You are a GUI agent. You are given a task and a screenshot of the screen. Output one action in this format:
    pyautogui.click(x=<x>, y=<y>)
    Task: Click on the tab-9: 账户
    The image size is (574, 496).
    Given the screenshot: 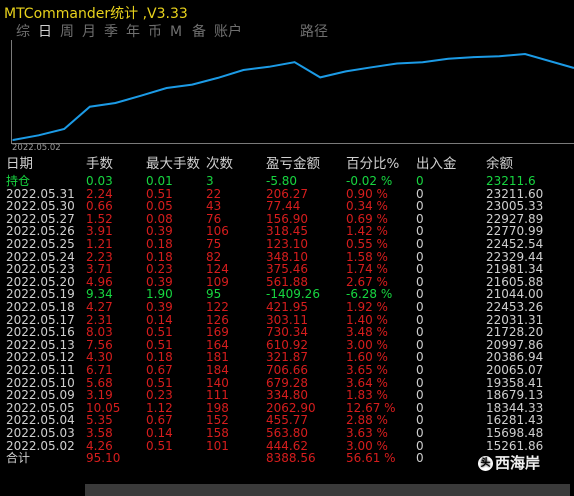 What is the action you would take?
    pyautogui.click(x=228, y=32)
    